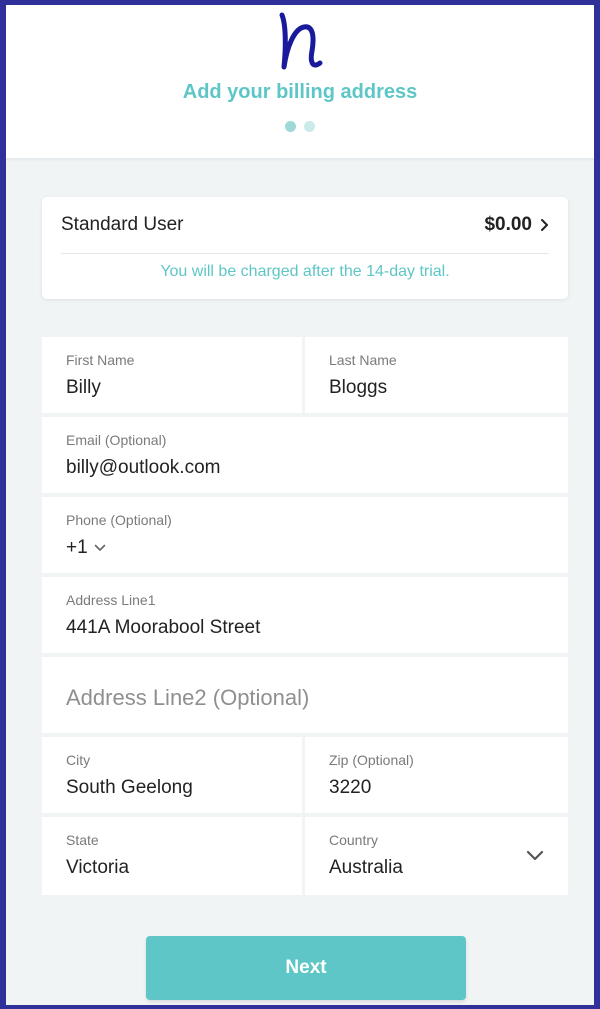 The height and width of the screenshot is (1009, 600). What do you see at coordinates (366, 868) in the screenshot?
I see `country-value: Australia` at bounding box center [366, 868].